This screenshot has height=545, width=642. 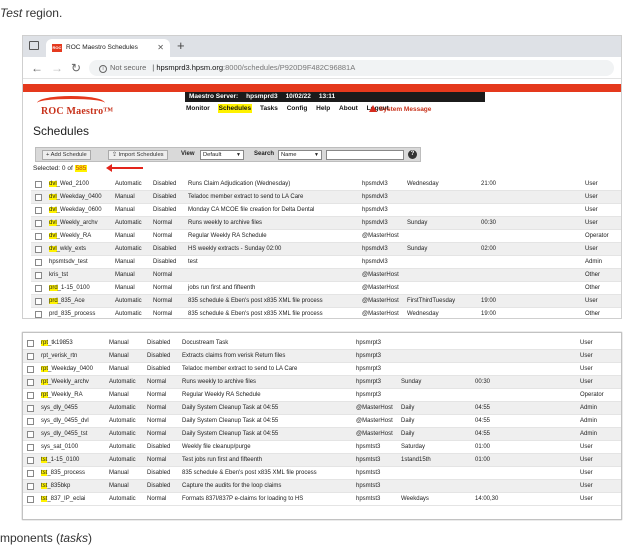 What do you see at coordinates (64, 434) in the screenshot?
I see `schedule-name: sys_dly_0455_tst` at bounding box center [64, 434].